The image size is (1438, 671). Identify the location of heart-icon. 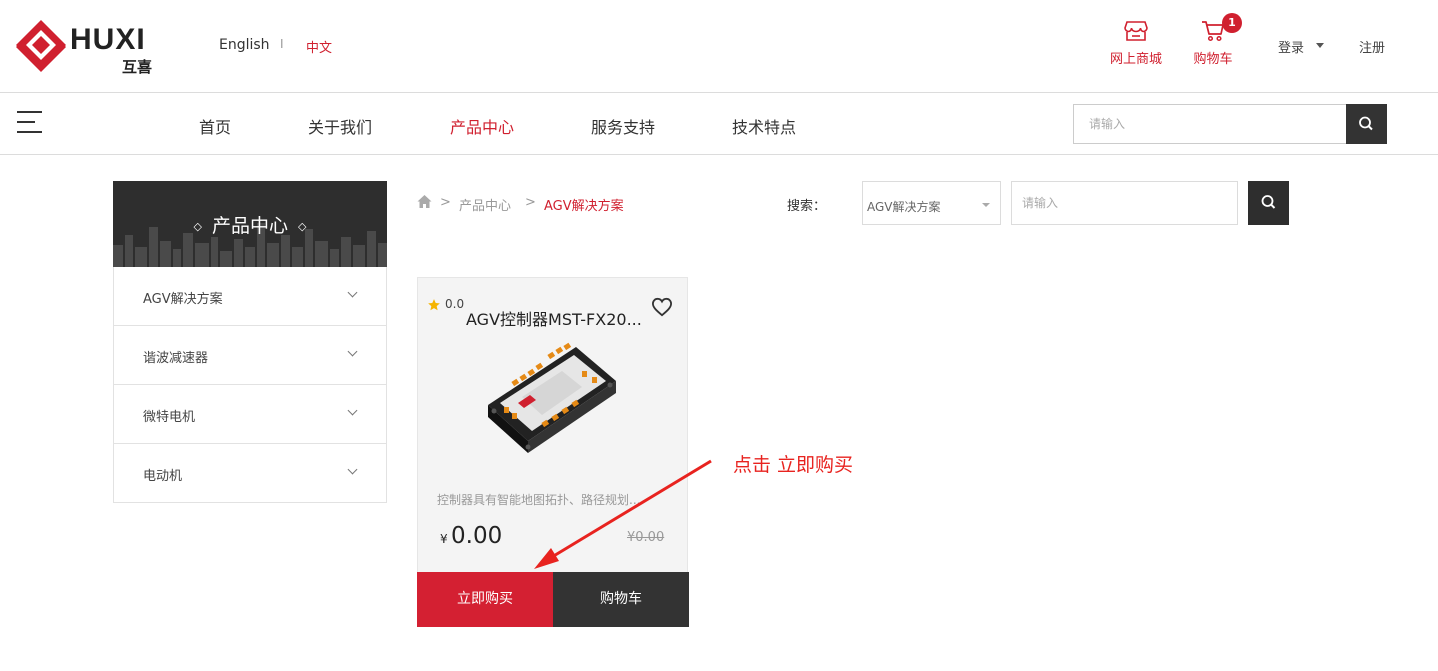
(662, 307).